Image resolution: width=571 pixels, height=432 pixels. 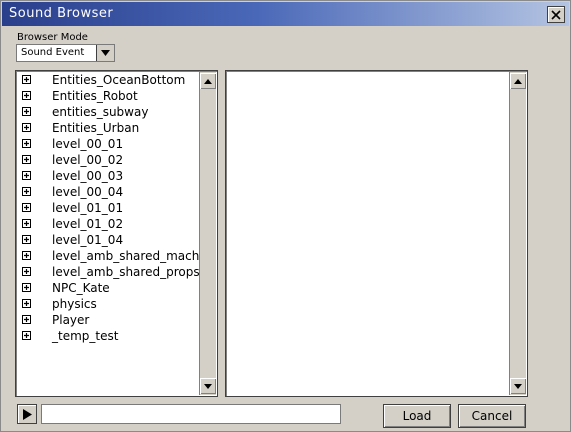 I want to click on list-scroll-up-button, so click(x=518, y=81).